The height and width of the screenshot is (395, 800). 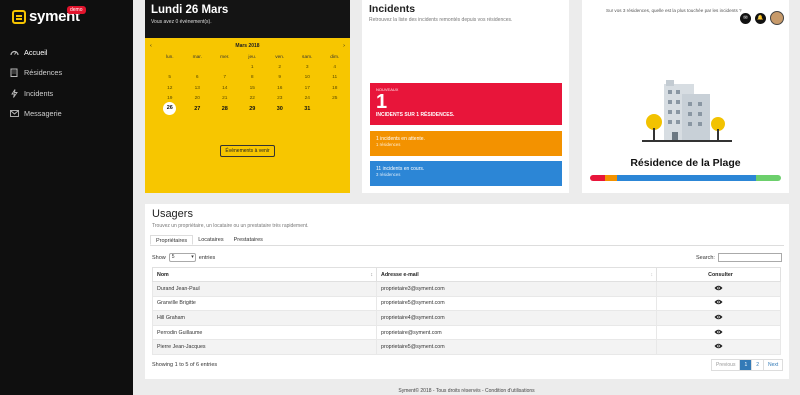 What do you see at coordinates (170, 109) in the screenshot?
I see `calendar-day: 26` at bounding box center [170, 109].